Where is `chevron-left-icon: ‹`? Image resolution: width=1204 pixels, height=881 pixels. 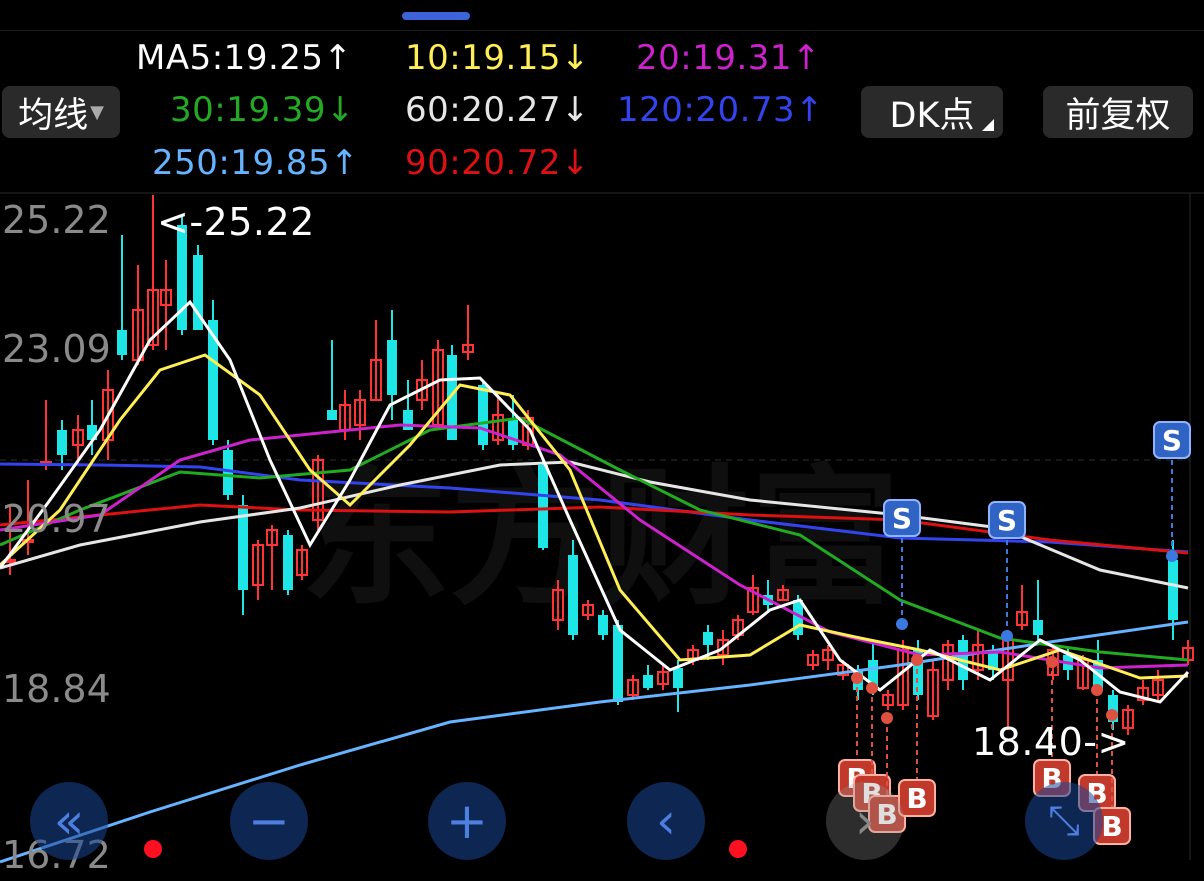 chevron-left-icon: ‹ is located at coordinates (666, 821).